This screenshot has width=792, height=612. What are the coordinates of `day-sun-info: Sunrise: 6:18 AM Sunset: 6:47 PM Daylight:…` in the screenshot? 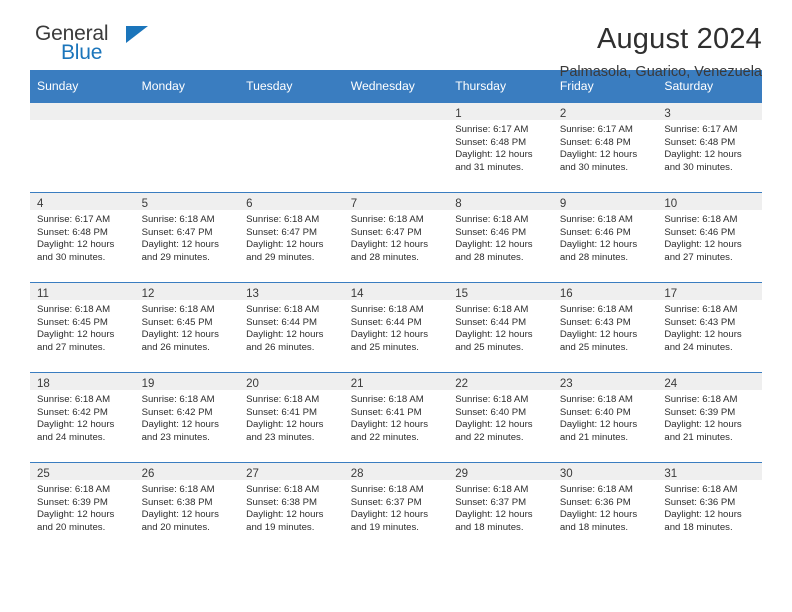 It's located at (396, 237).